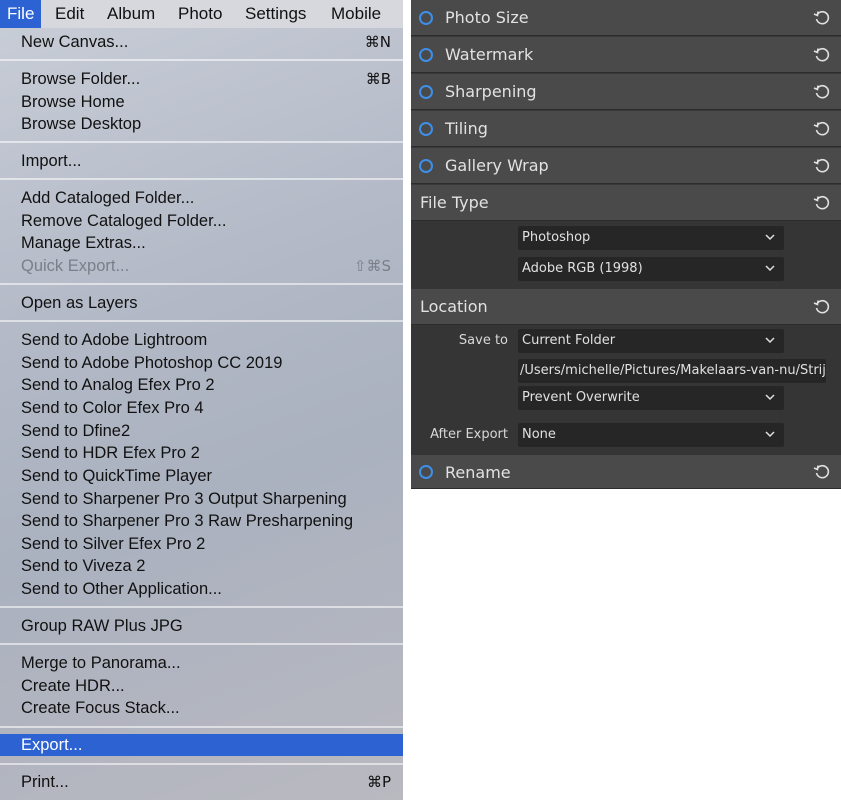 This screenshot has height=800, width=841. I want to click on menu-item-label: Send to Adobe Photoshop CC 2019, so click(152, 363).